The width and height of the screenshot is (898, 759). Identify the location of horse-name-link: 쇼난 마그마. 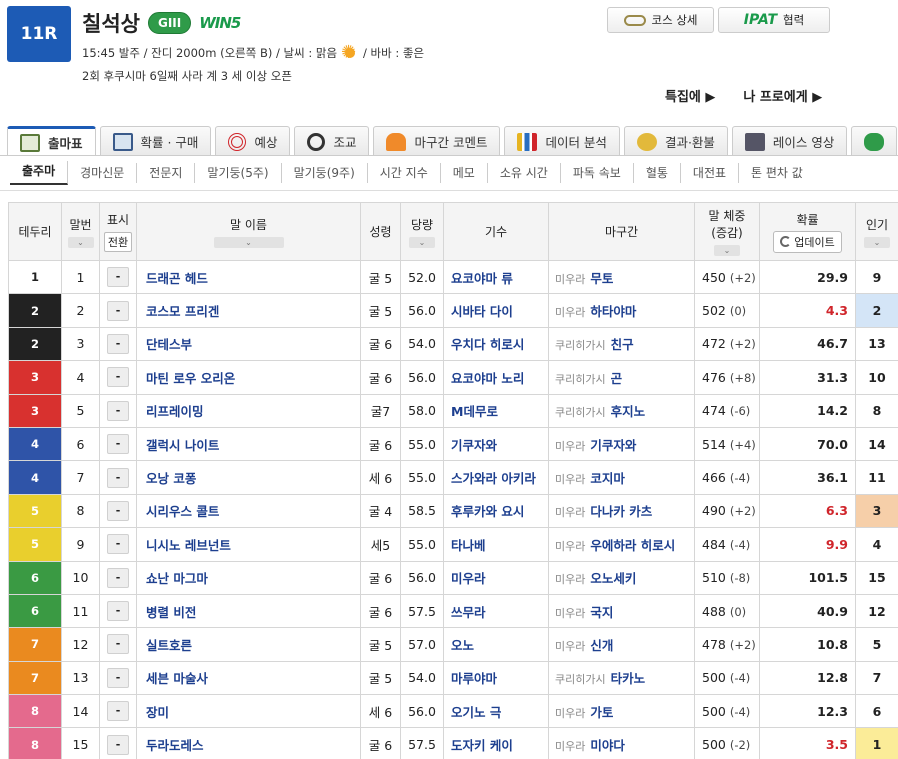
(248, 577).